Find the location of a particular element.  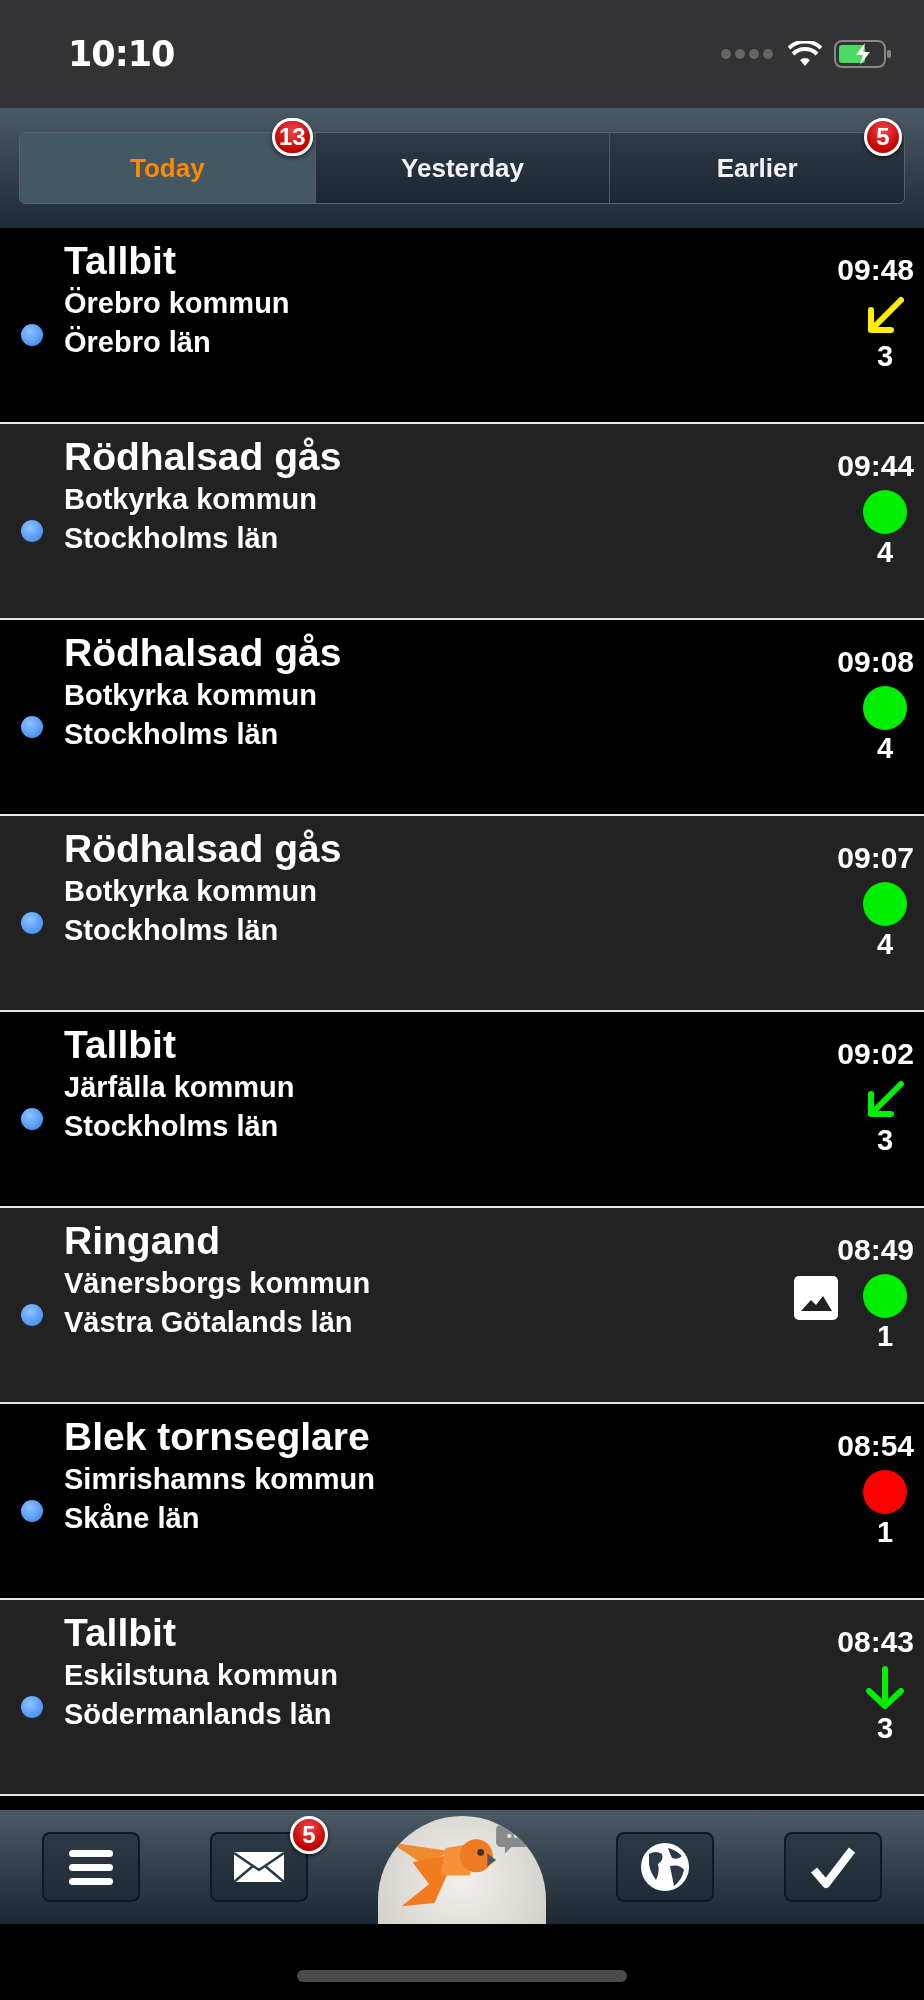

menu-button is located at coordinates (91, 1867).